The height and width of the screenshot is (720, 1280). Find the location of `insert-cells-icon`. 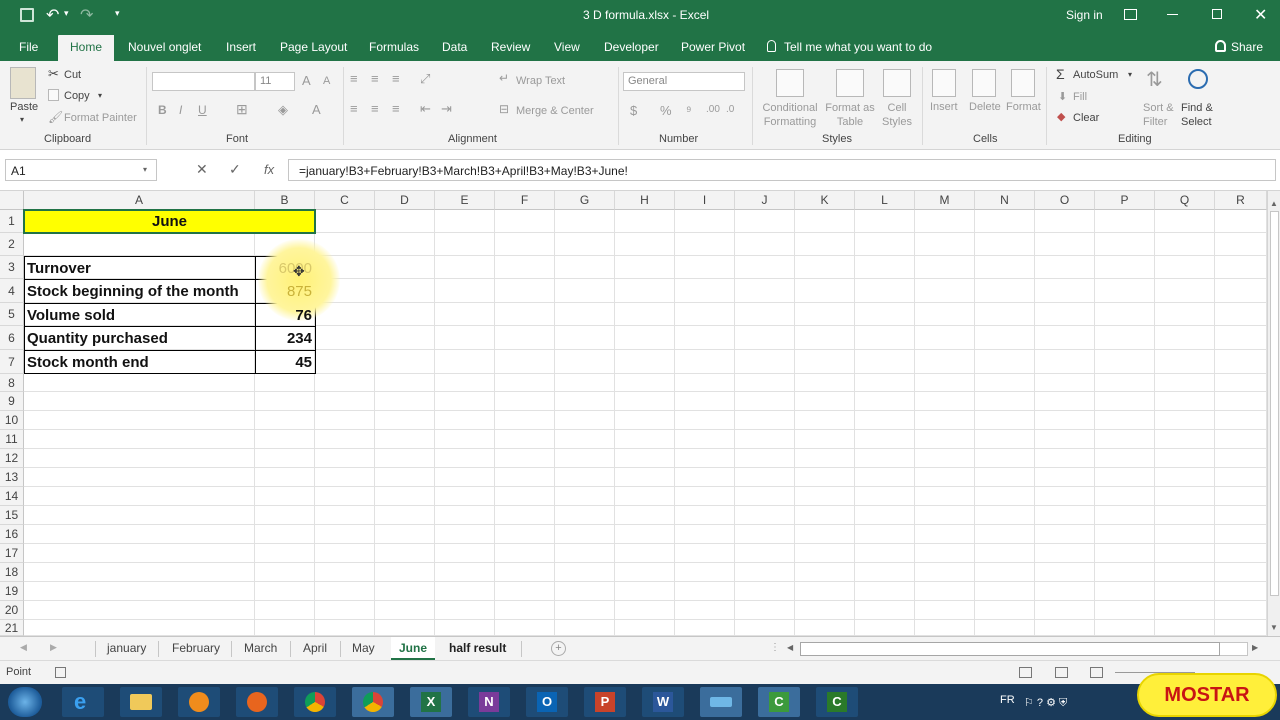

insert-cells-icon is located at coordinates (944, 83).